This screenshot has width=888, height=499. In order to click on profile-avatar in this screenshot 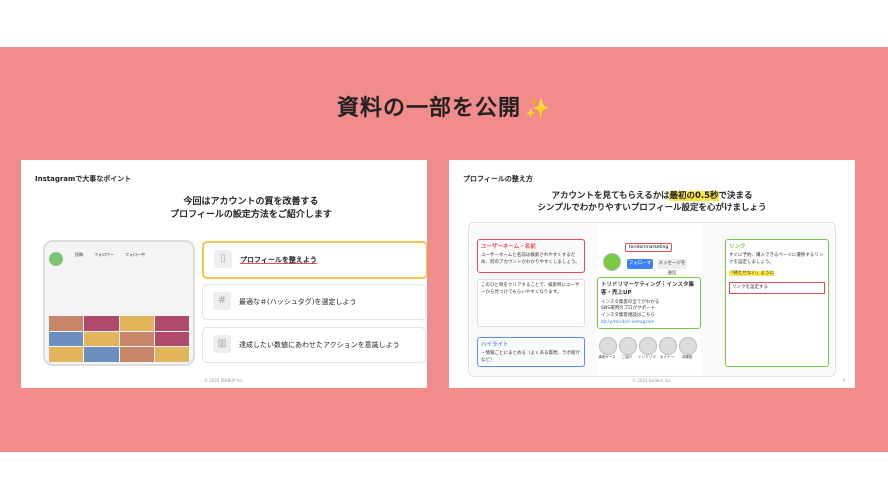, I will do `click(612, 262)`.